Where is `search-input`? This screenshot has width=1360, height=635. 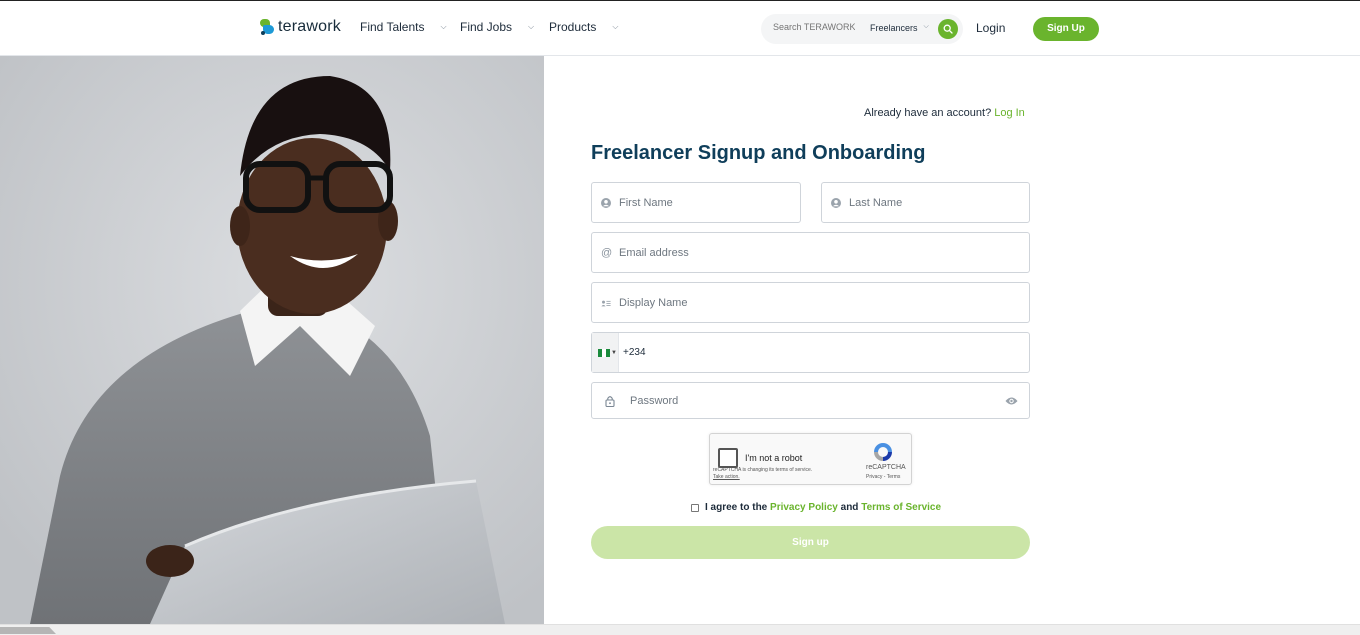
search-input is located at coordinates (814, 27).